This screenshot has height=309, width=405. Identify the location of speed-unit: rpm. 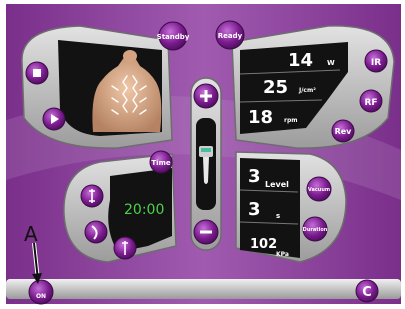
(291, 120).